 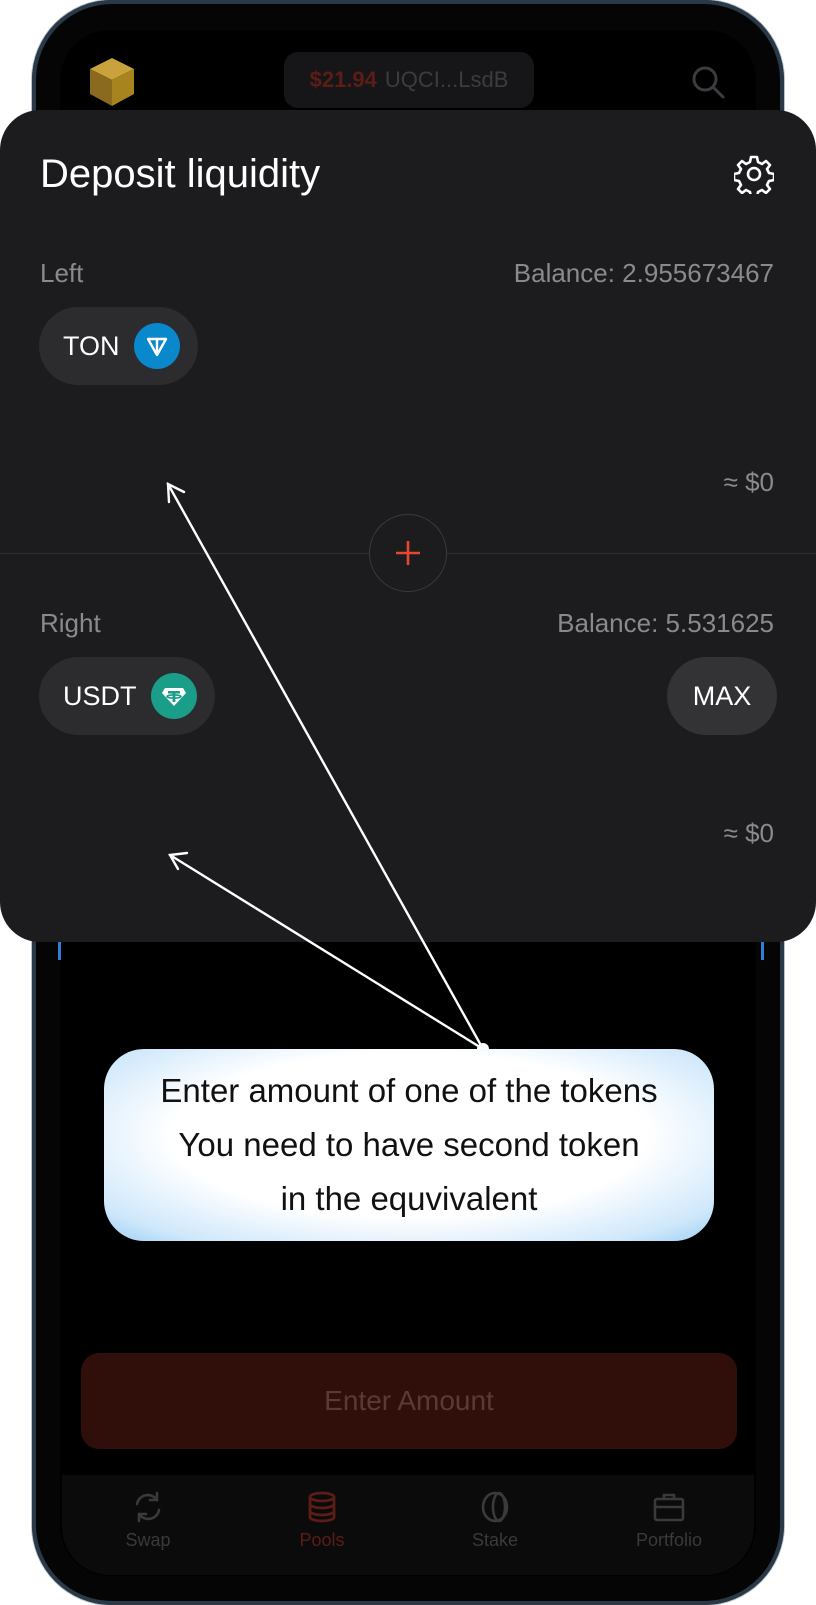 I want to click on nav-label-stake: Stake, so click(x=495, y=1540).